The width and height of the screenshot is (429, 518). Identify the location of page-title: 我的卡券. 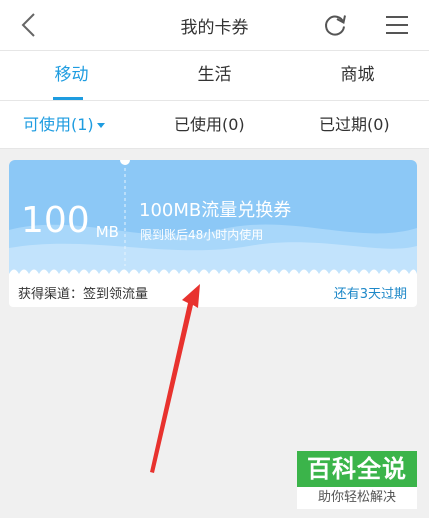
(214, 28).